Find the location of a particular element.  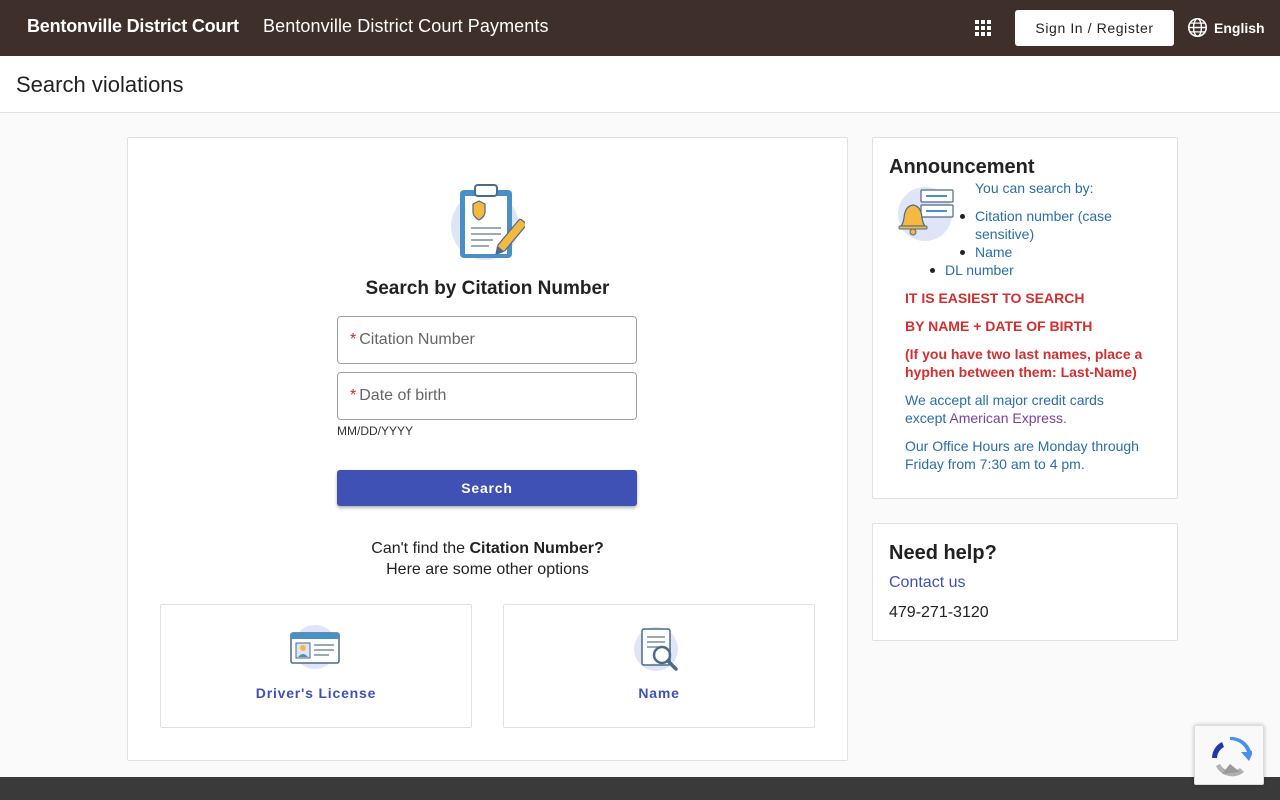

announcement-intro: You can search by: is located at coordinates (1034, 188).